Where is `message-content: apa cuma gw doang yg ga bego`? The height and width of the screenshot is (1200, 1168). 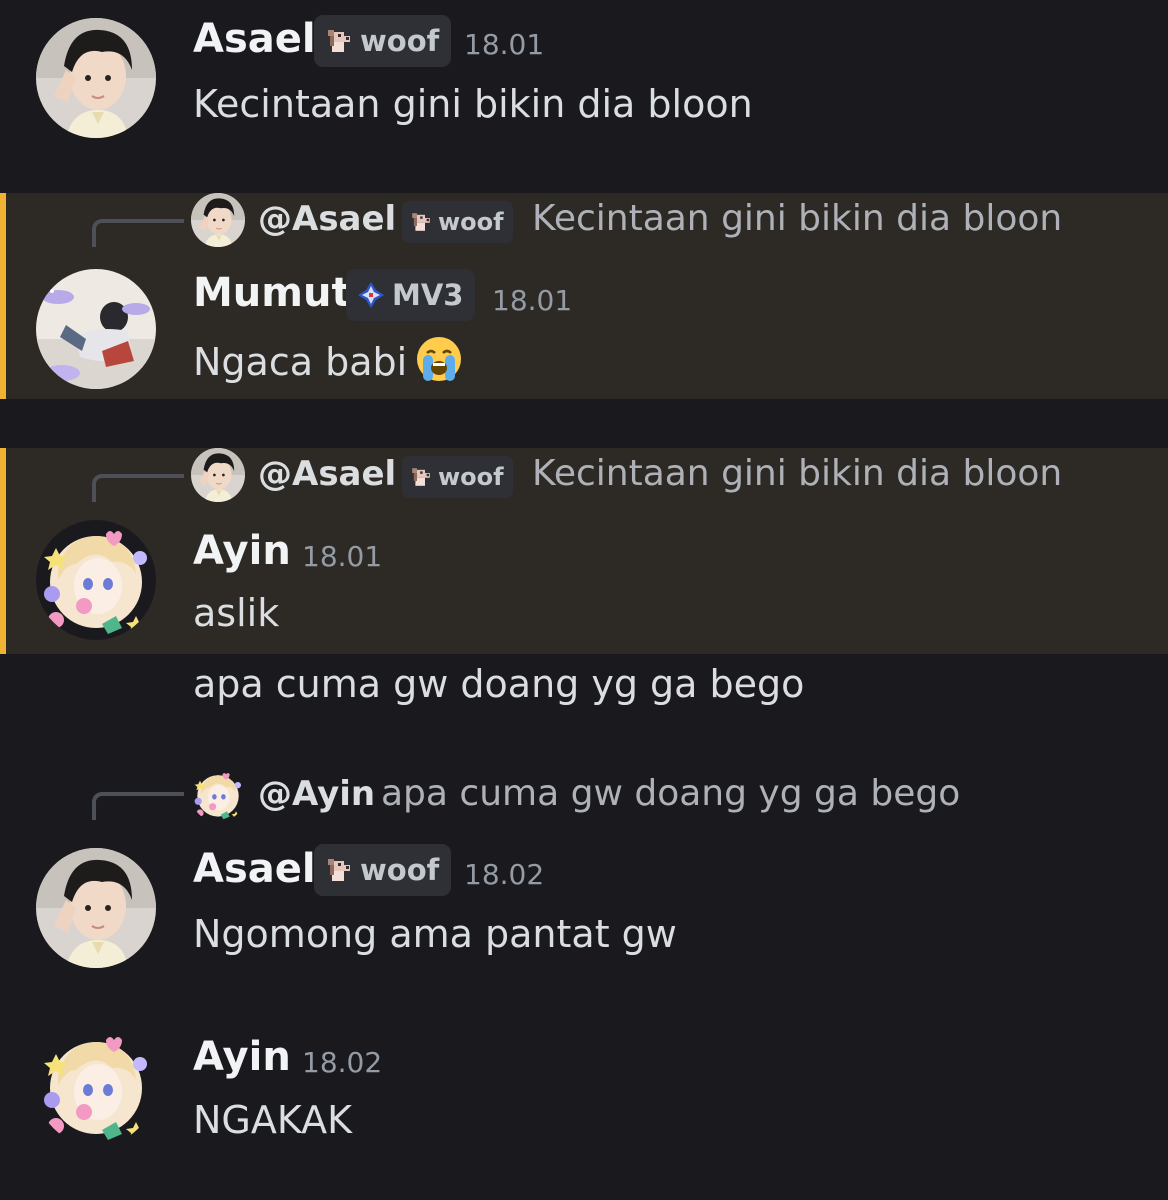
message-content: apa cuma gw doang yg ga bego is located at coordinates (499, 684).